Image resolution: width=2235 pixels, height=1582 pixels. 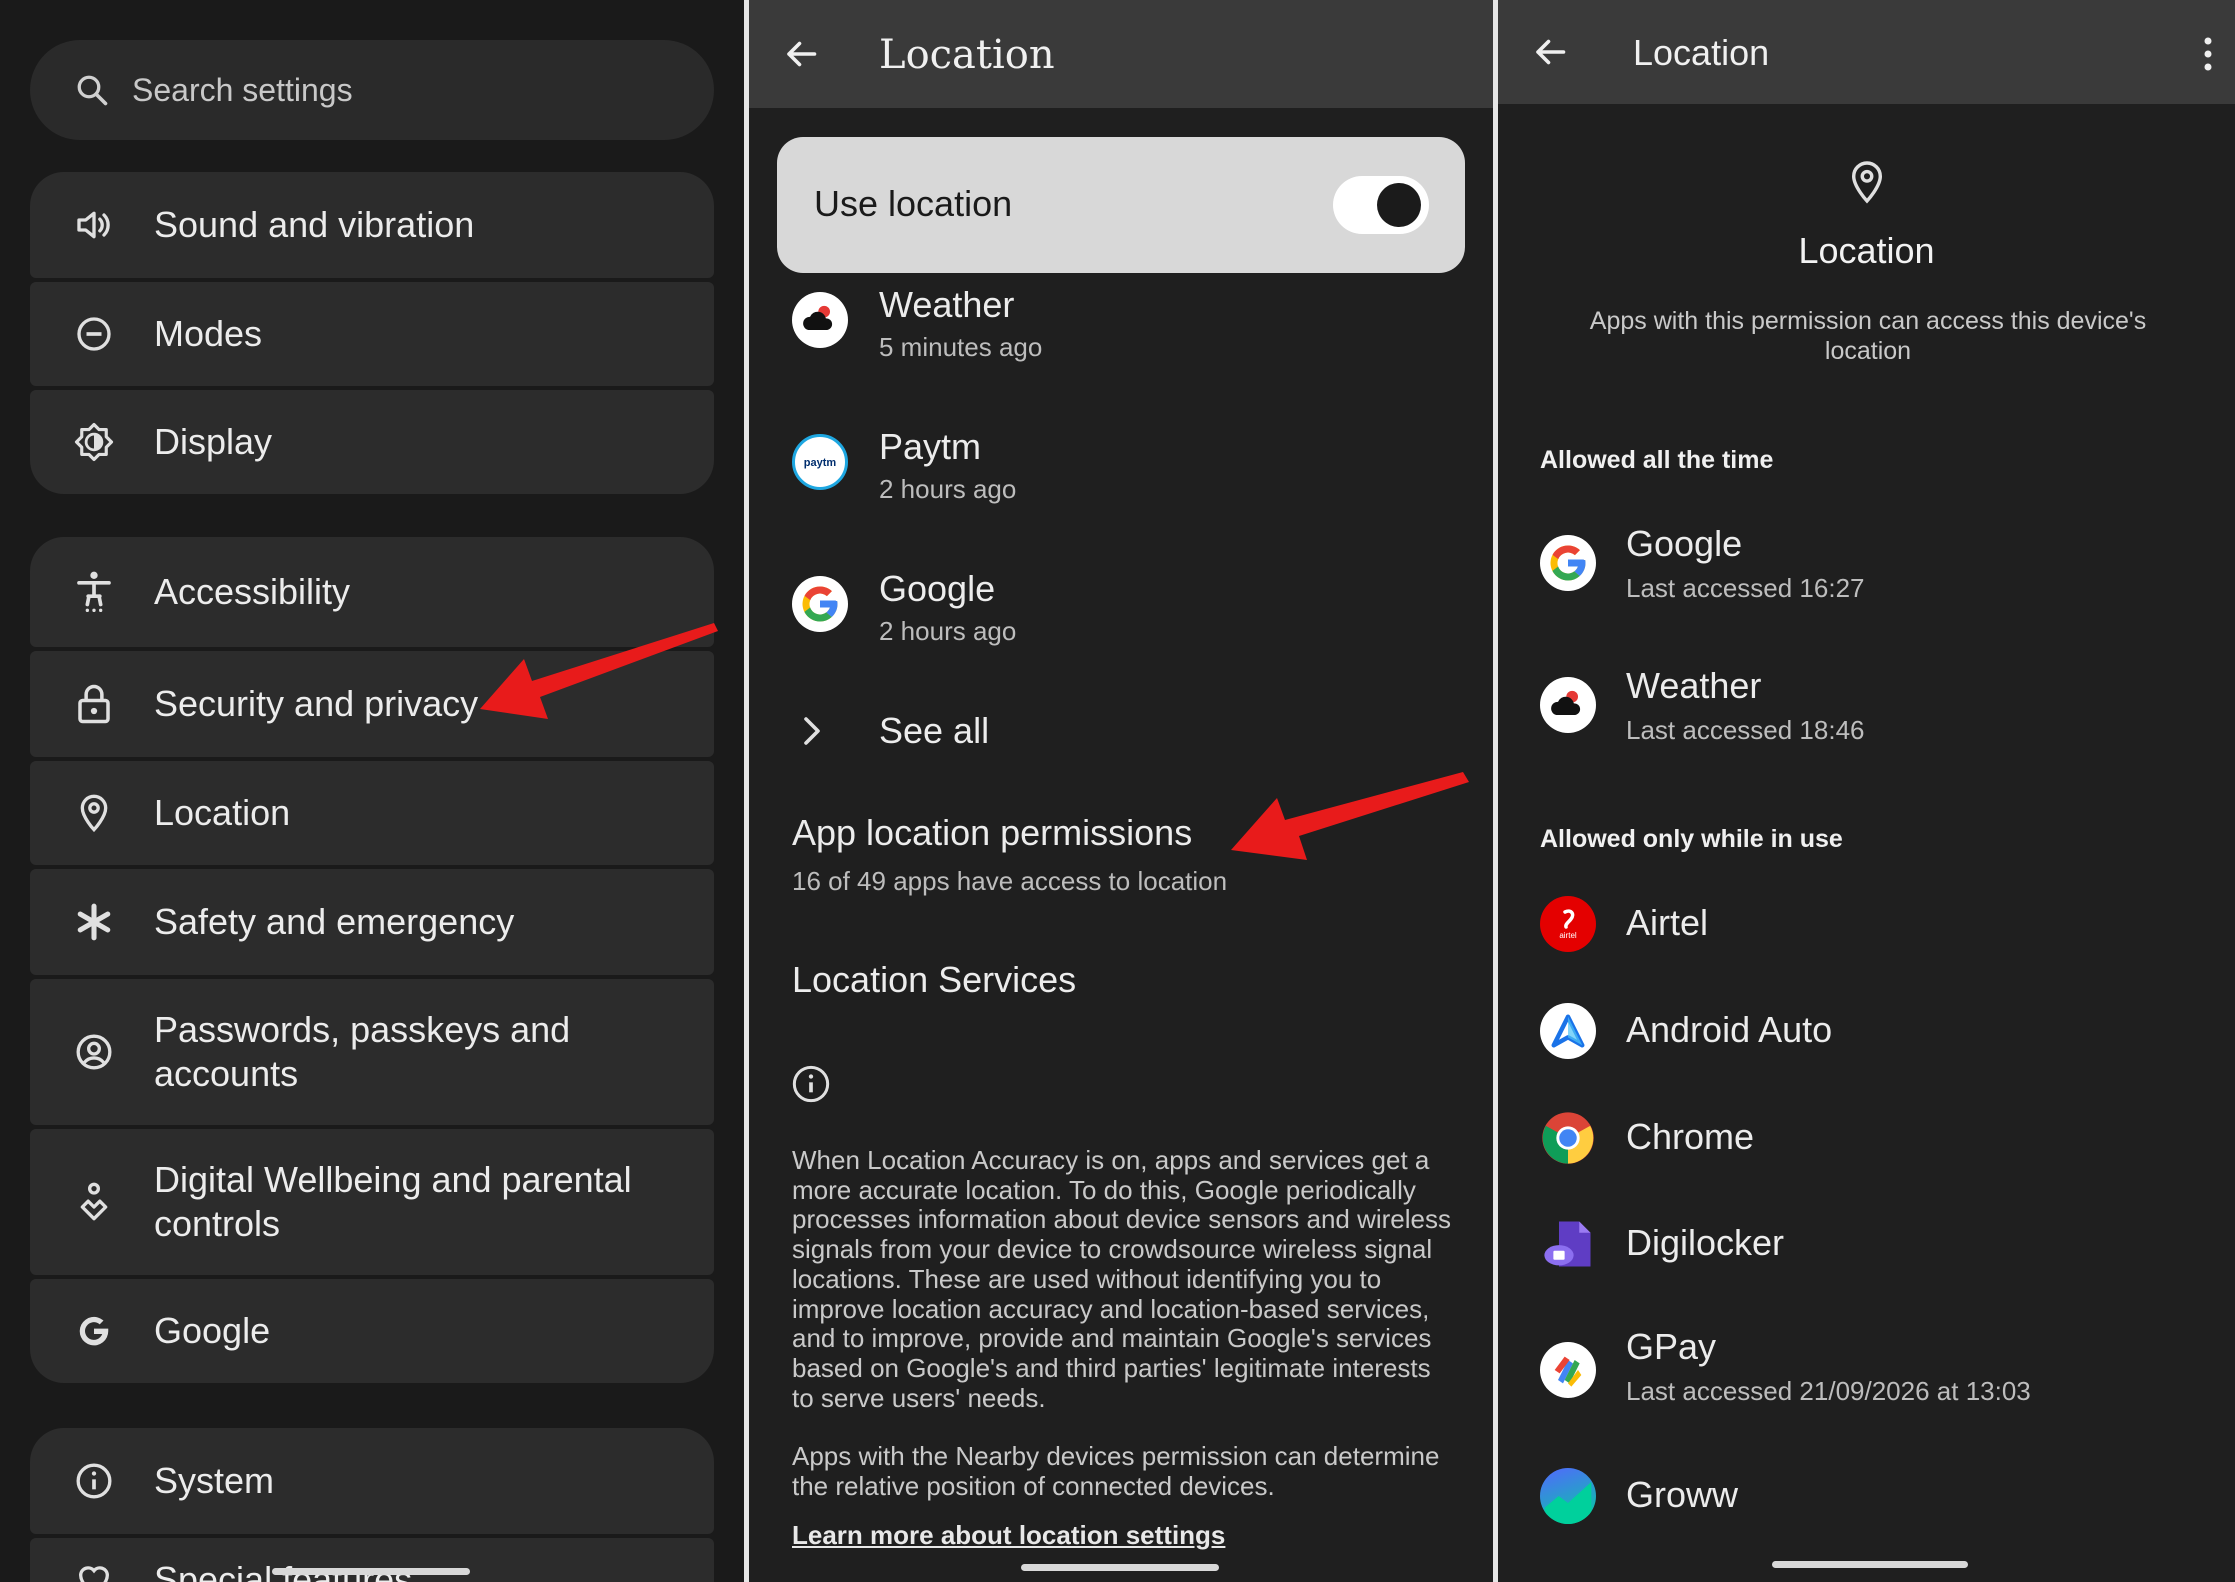 I want to click on red-arrow-annotation, so click(x=1350, y=816).